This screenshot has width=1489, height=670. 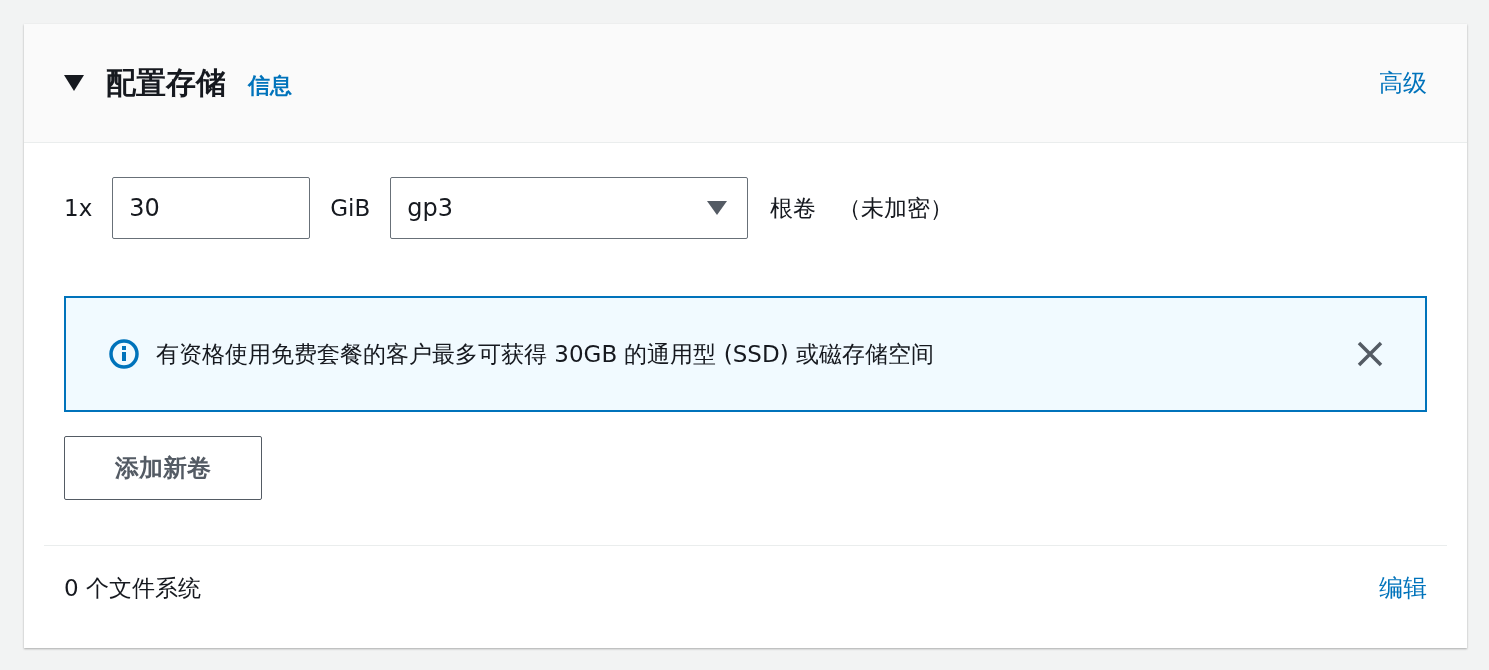 What do you see at coordinates (1370, 354) in the screenshot?
I see `close-icon` at bounding box center [1370, 354].